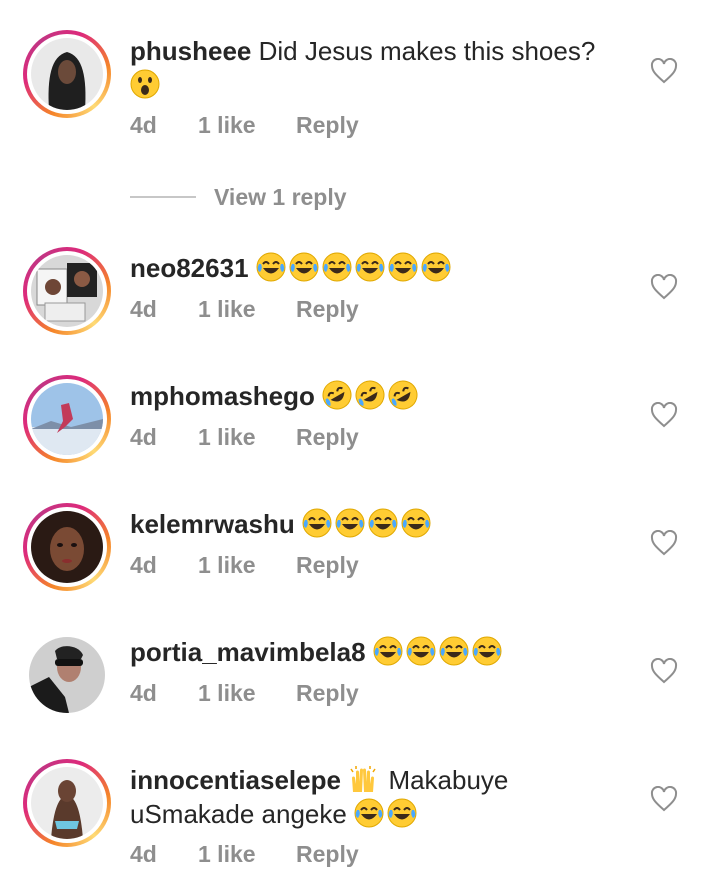  I want to click on comment-username: mphomashego, so click(222, 396).